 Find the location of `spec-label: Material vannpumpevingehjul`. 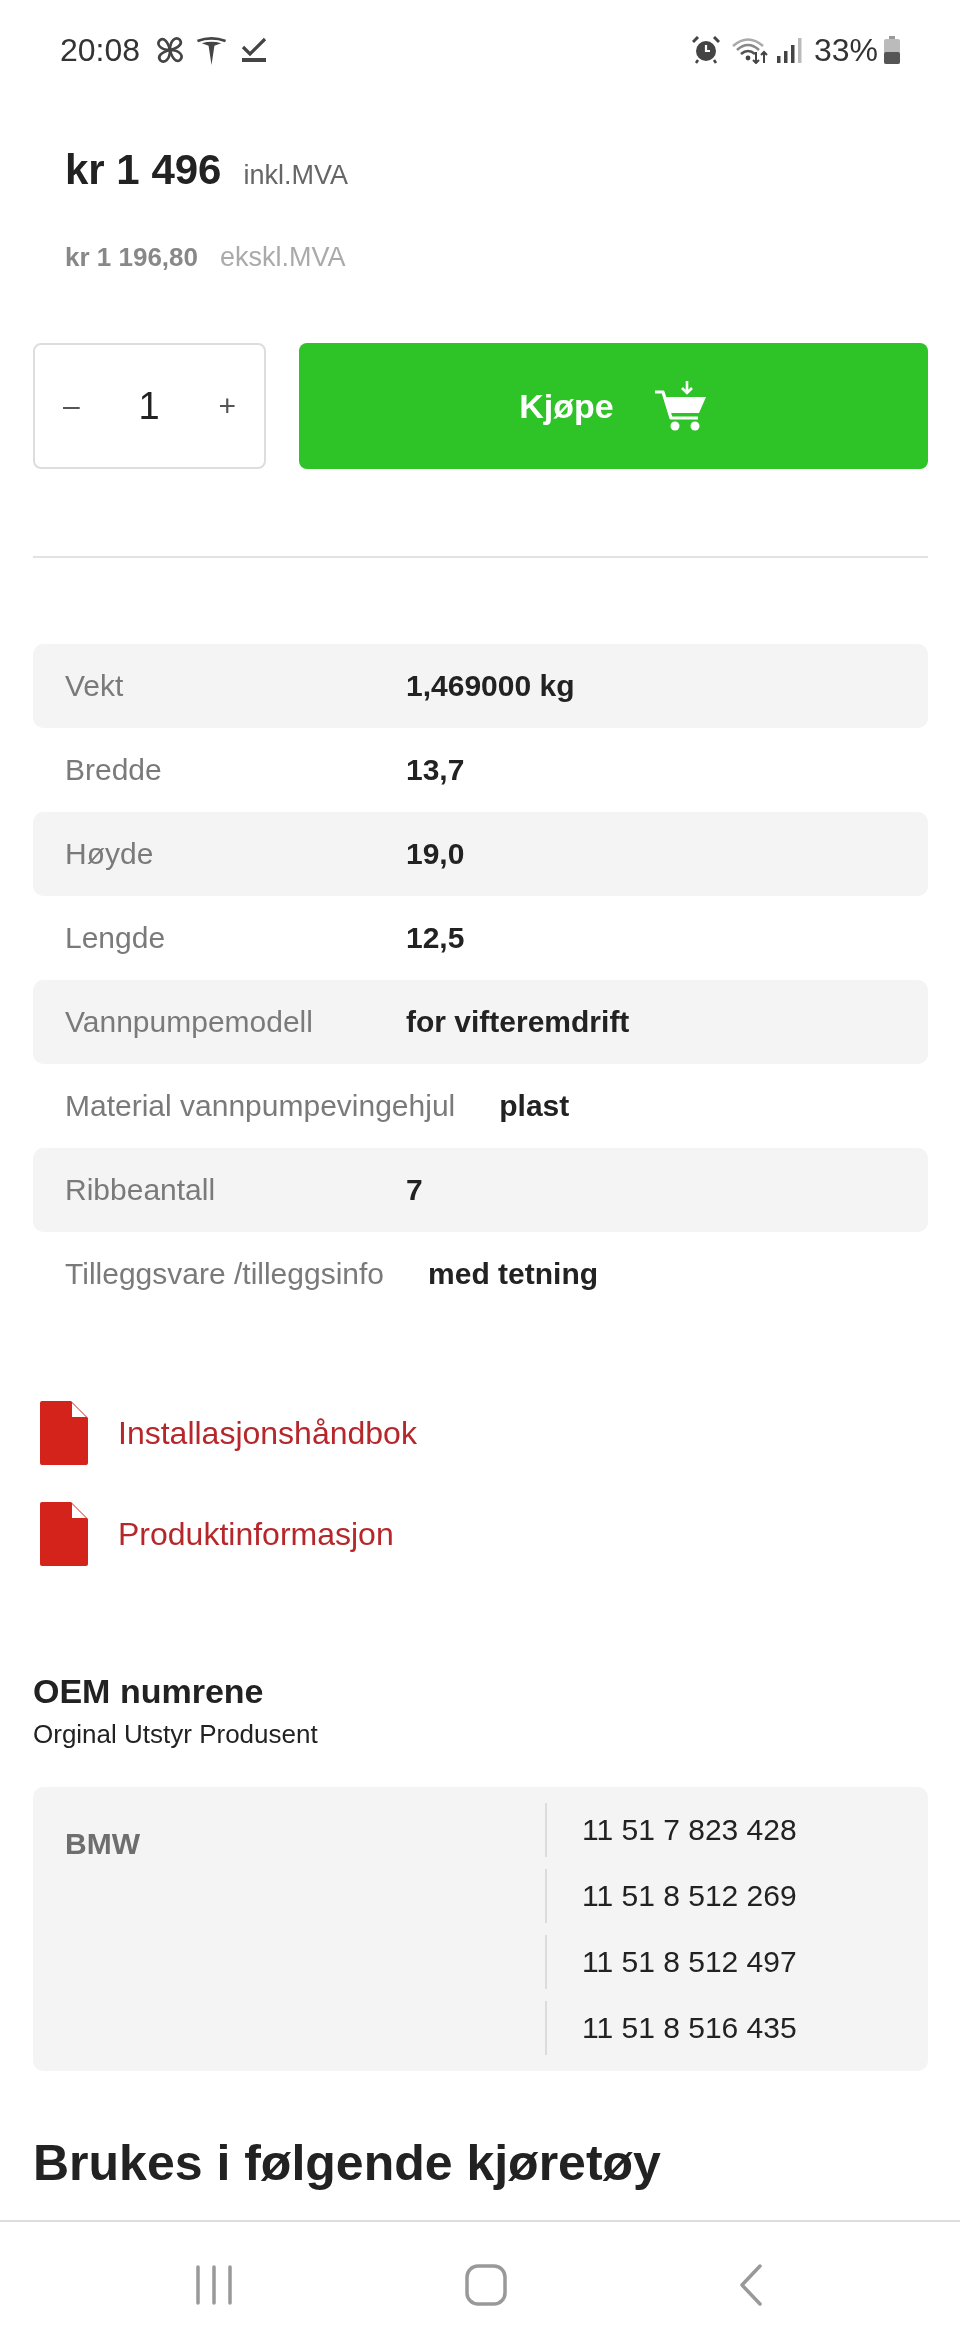

spec-label: Material vannpumpevingehjul is located at coordinates (260, 1106).